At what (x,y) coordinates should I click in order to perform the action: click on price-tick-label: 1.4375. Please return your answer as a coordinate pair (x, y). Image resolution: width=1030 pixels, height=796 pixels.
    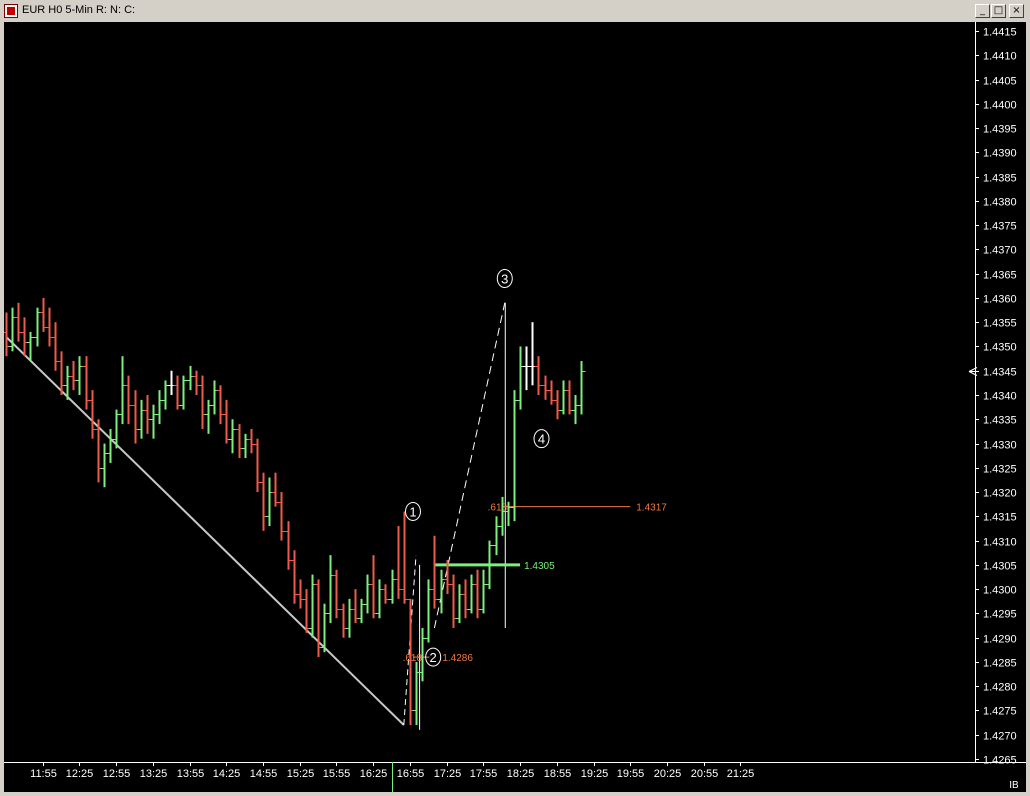
    Looking at the image, I should click on (1000, 227).